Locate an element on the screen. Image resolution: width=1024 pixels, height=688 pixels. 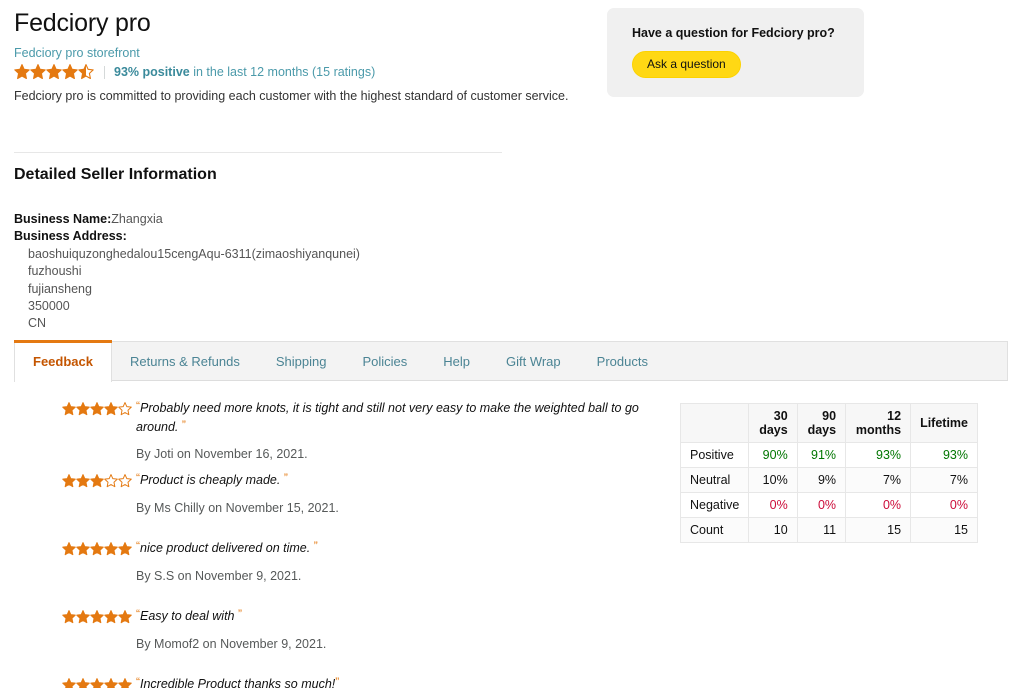
tab-gift-wrap: Gift Wrap is located at coordinates (533, 361).